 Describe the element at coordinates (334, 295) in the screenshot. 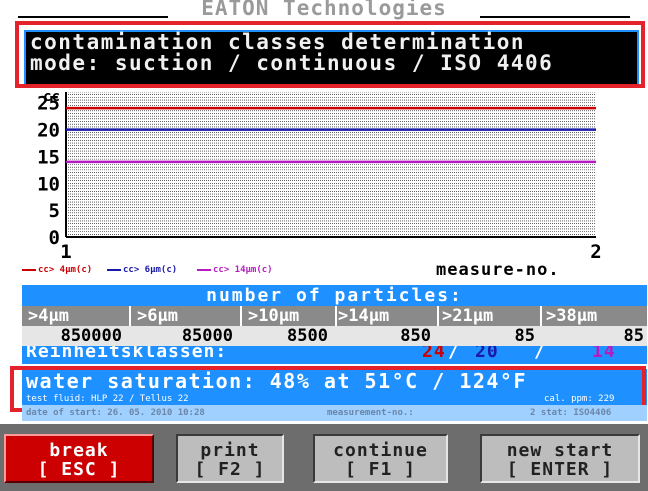

I see `particles-title: number of particles:` at that location.